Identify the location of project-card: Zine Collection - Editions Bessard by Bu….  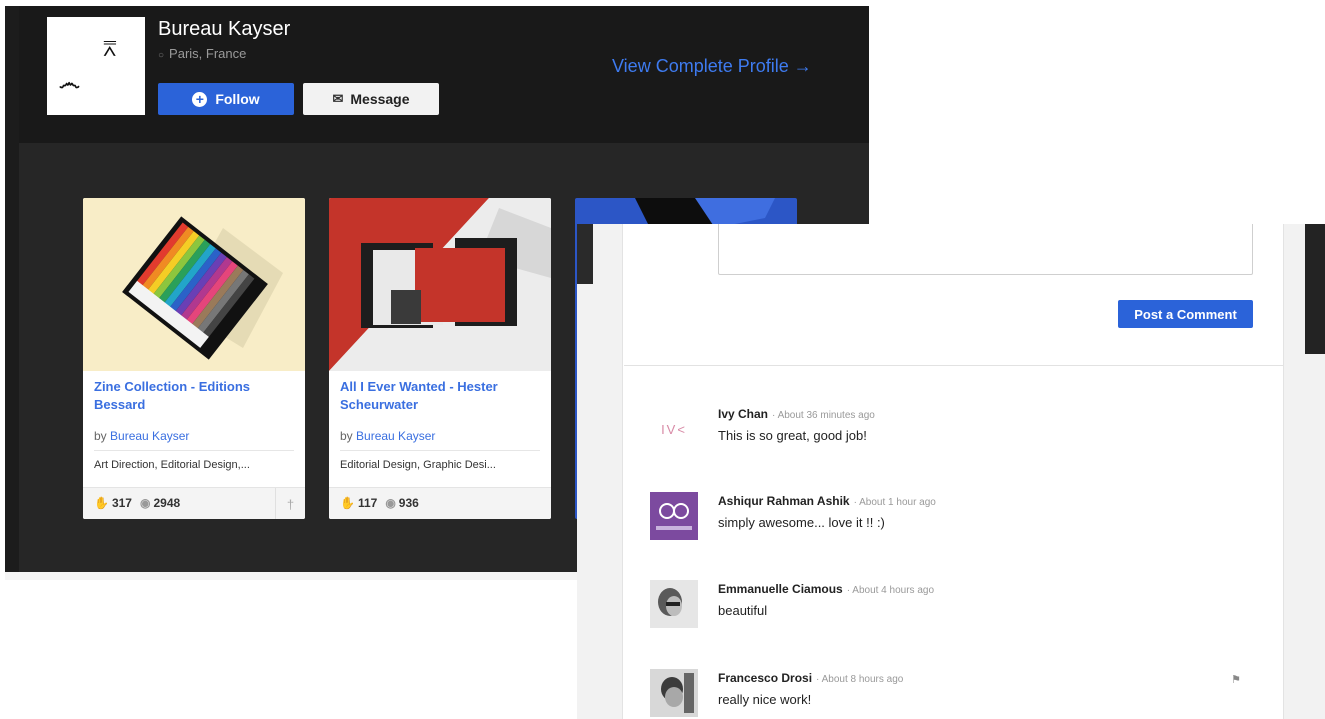
(194, 358).